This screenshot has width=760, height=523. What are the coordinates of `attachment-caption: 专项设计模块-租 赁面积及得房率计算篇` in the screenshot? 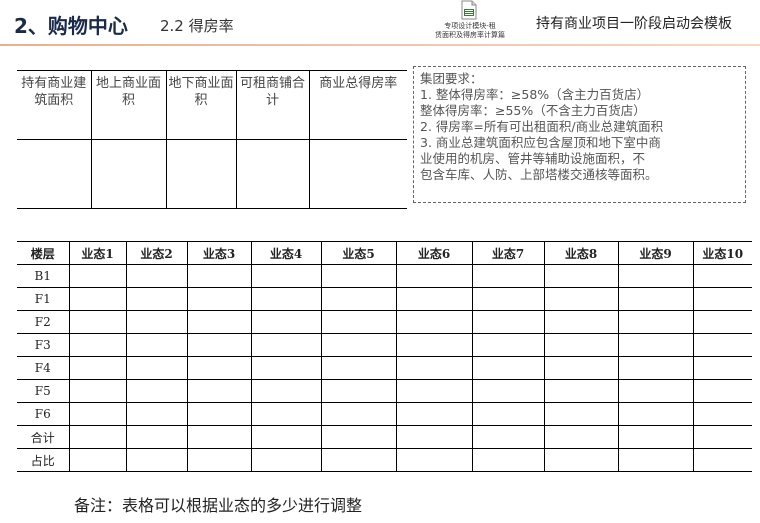 It's located at (470, 31).